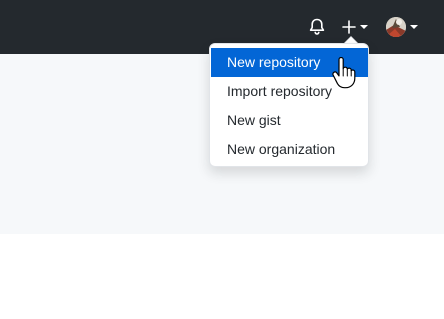  I want to click on menu-item-import-repository: Import repository, so click(289, 91).